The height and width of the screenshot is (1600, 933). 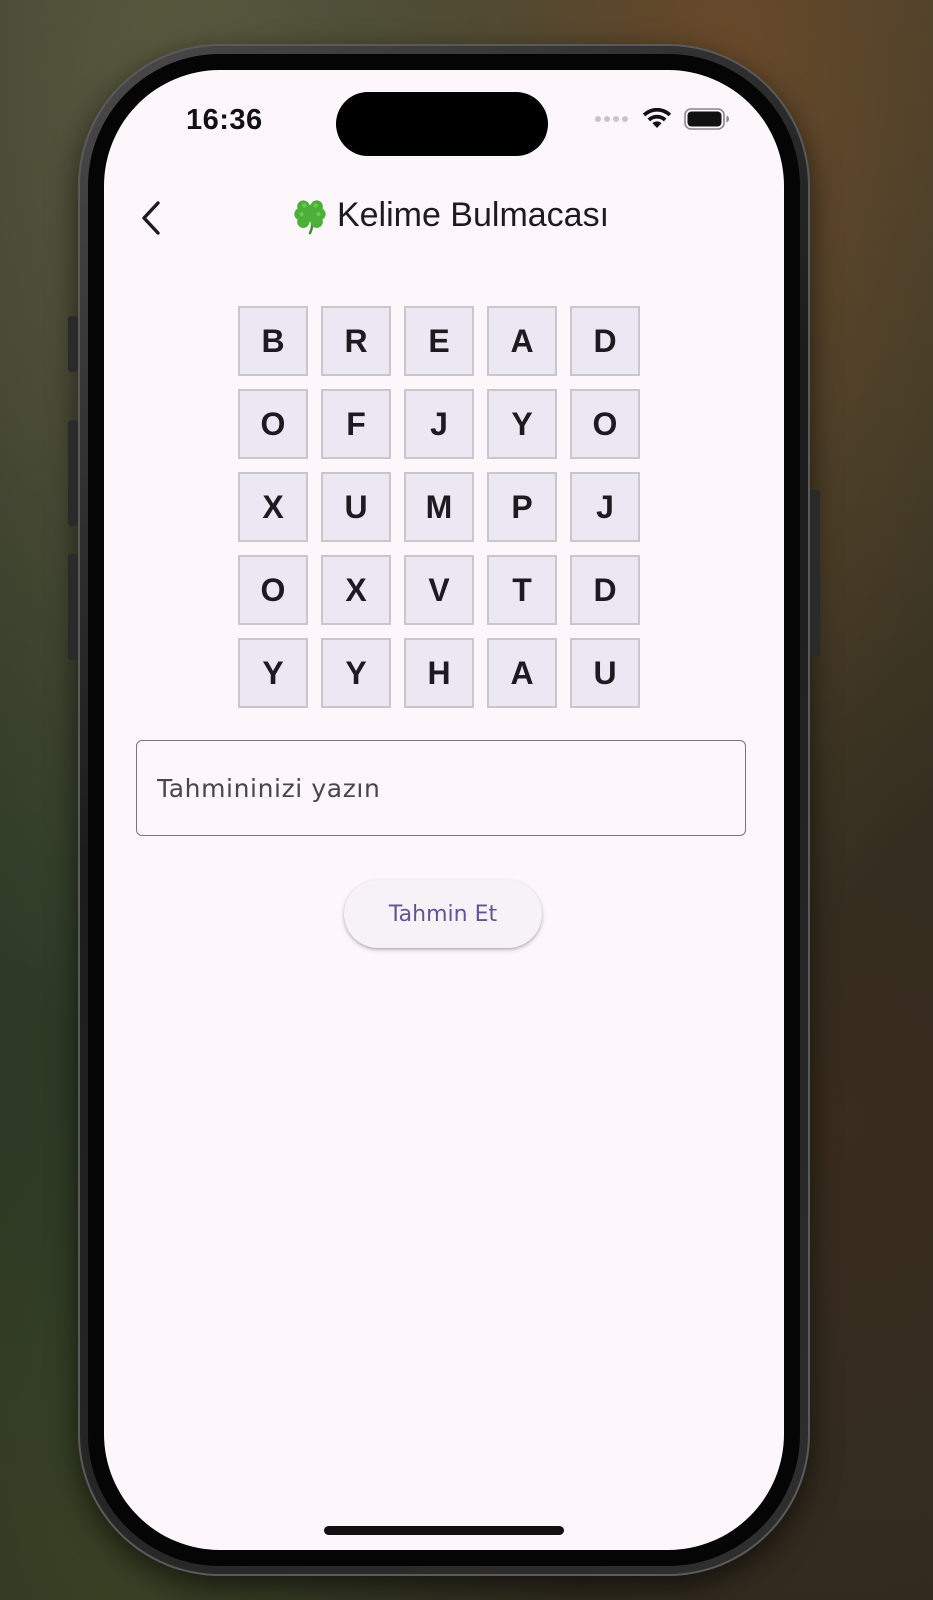 I want to click on battery-icon, so click(x=706, y=119).